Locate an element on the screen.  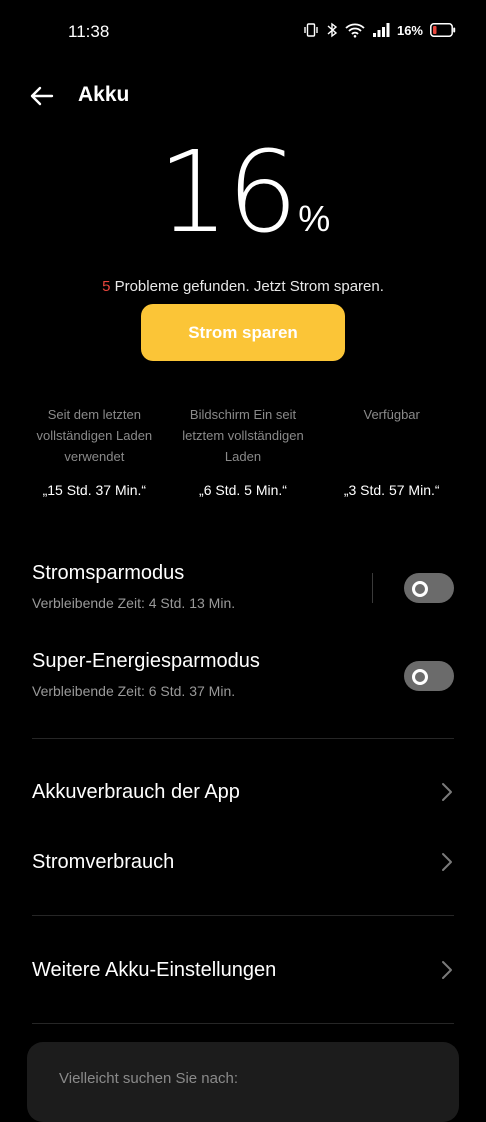
stat-value: „15 Std. 37 Min.“ is located at coordinates (94, 490).